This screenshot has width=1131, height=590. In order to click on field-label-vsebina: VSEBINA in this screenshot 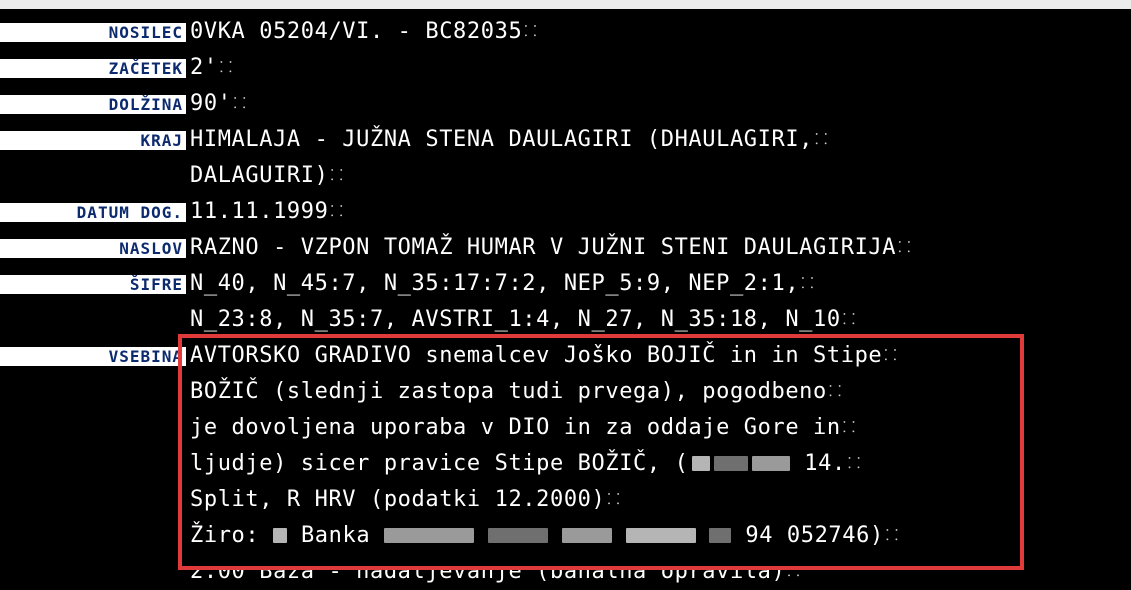, I will do `click(93, 356)`.